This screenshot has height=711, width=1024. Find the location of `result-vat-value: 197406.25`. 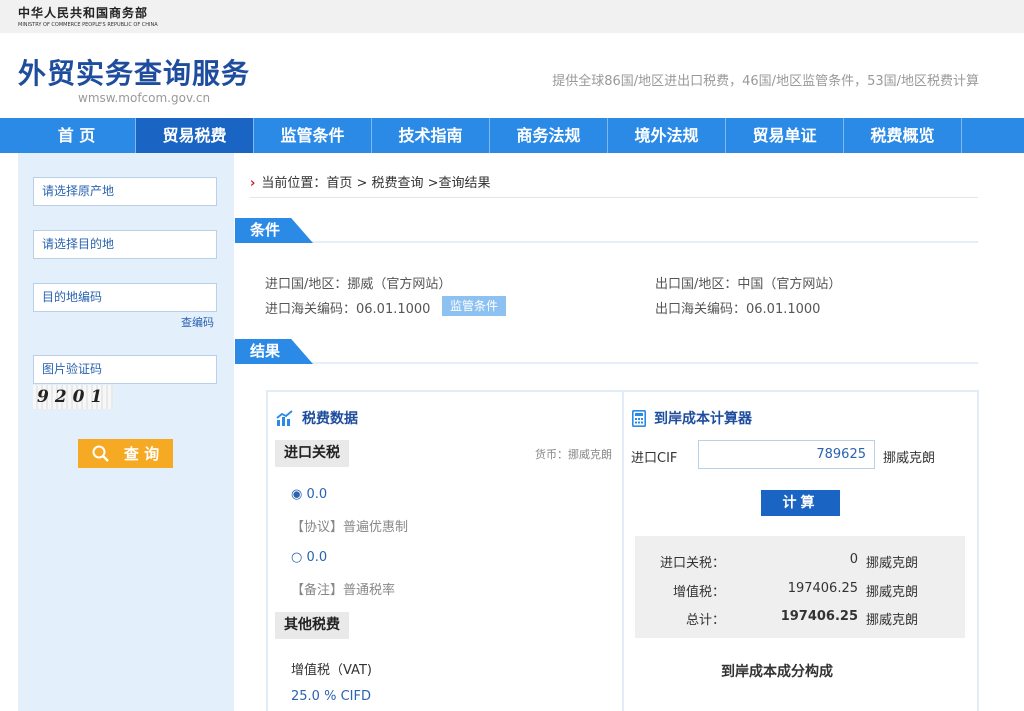

result-vat-value: 197406.25 is located at coordinates (822, 588).